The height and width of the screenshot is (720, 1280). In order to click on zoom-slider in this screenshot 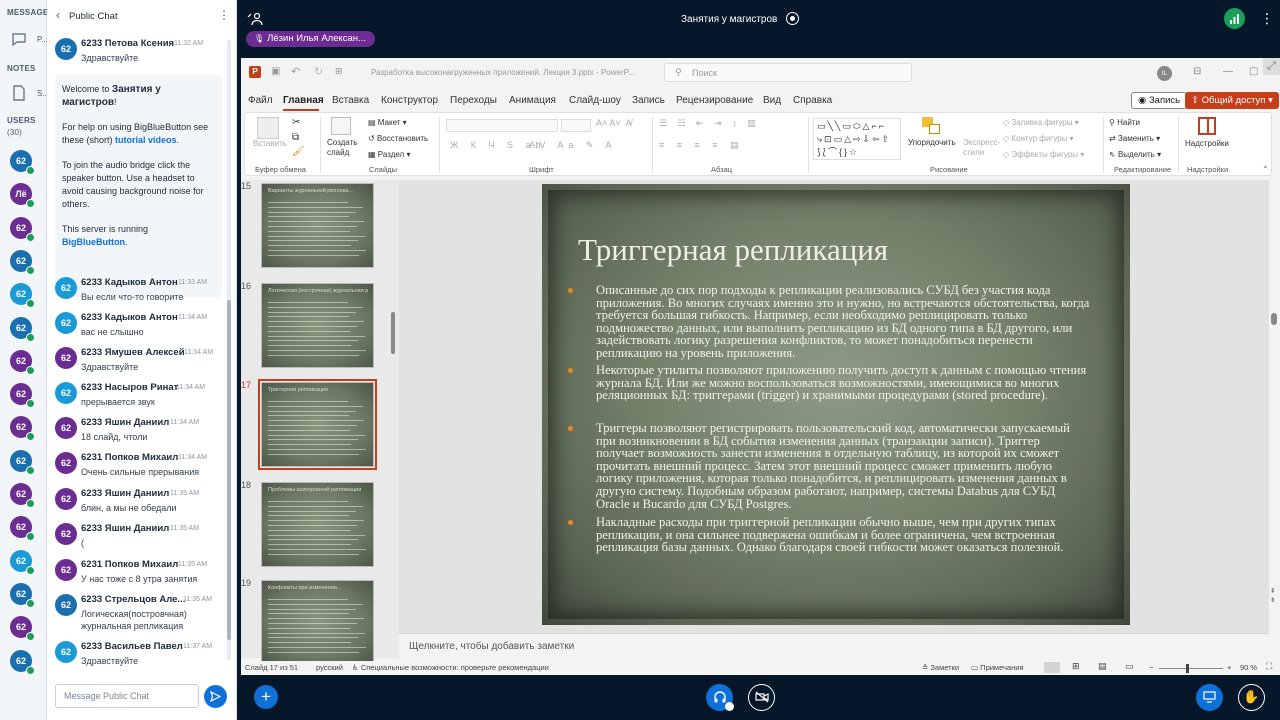, I will do `click(1191, 668)`.